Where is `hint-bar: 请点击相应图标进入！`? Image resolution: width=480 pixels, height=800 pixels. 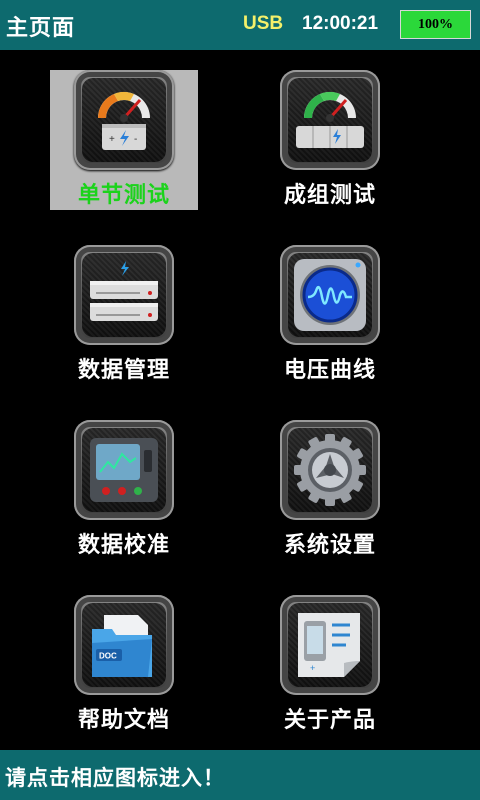
hint-bar: 请点击相应图标进入！ is located at coordinates (240, 775).